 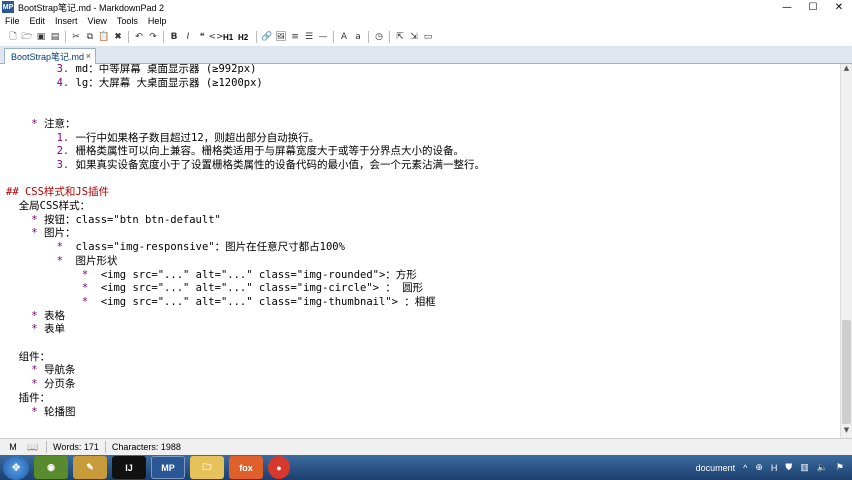 I want to click on copy-icon: ⧉, so click(x=90, y=37).